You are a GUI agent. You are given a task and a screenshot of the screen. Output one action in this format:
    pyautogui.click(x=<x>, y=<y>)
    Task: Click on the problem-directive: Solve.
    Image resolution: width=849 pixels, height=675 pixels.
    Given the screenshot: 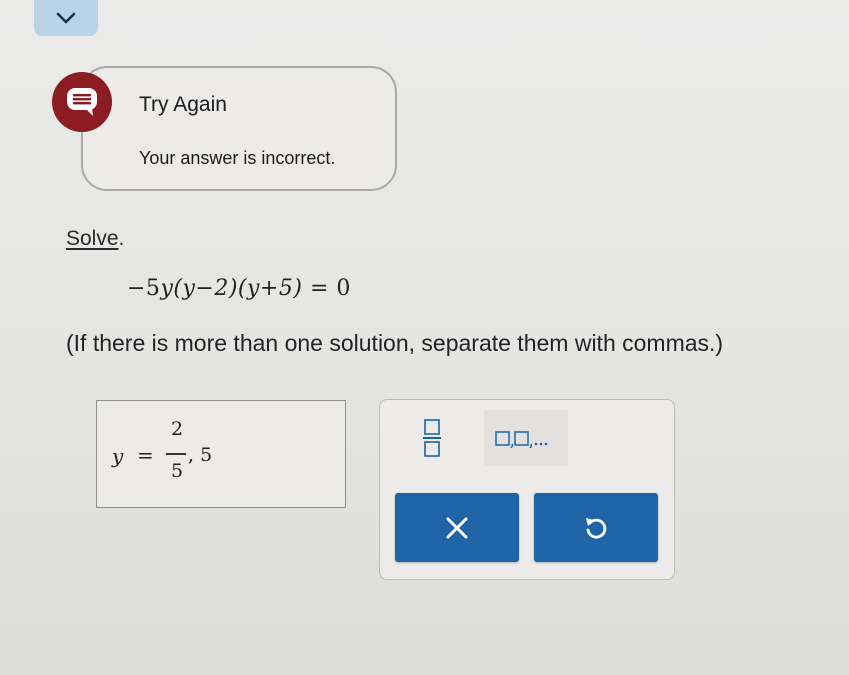 What is the action you would take?
    pyautogui.click(x=95, y=239)
    